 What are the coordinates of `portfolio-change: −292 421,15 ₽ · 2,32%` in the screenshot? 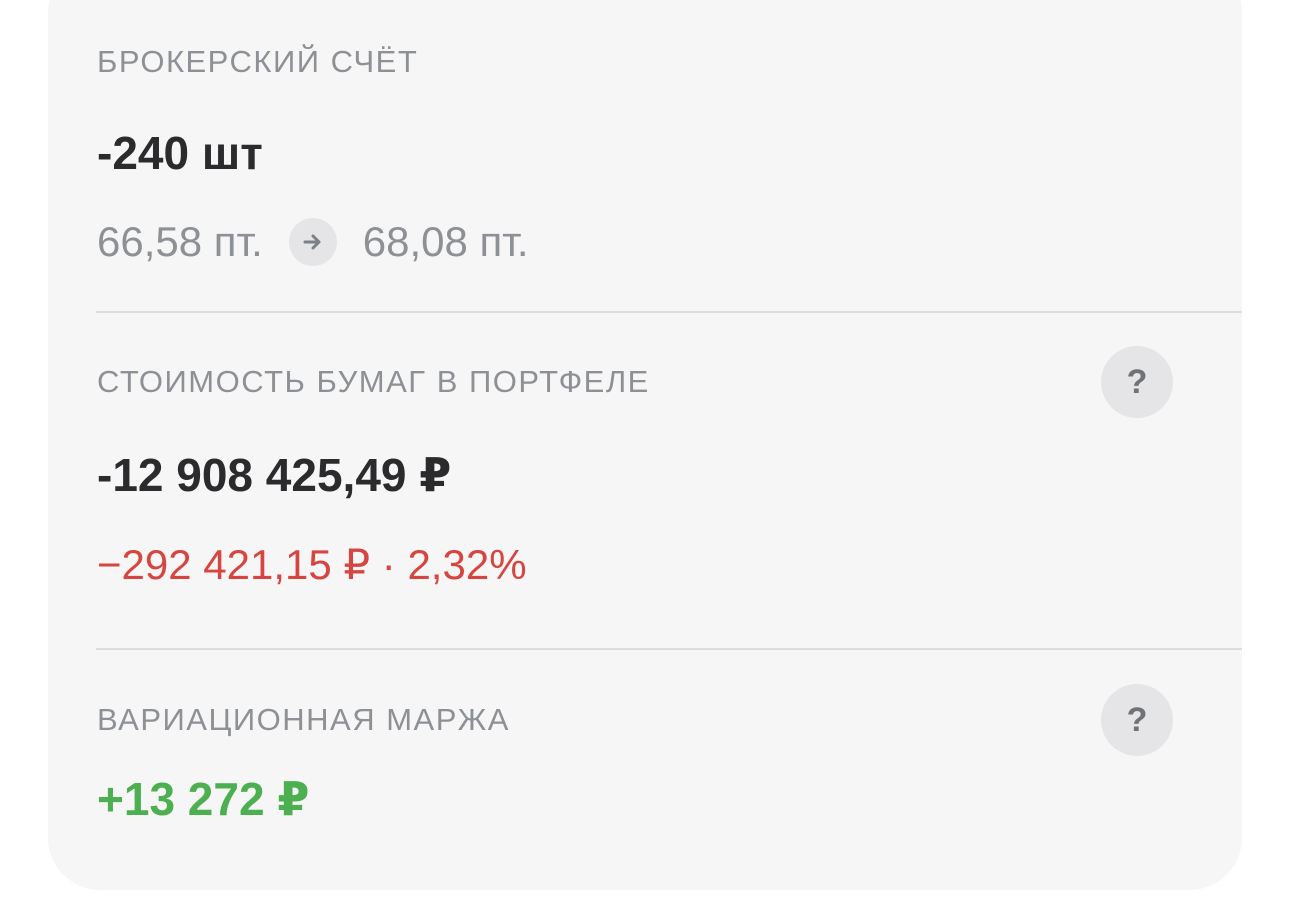 It's located at (312, 564).